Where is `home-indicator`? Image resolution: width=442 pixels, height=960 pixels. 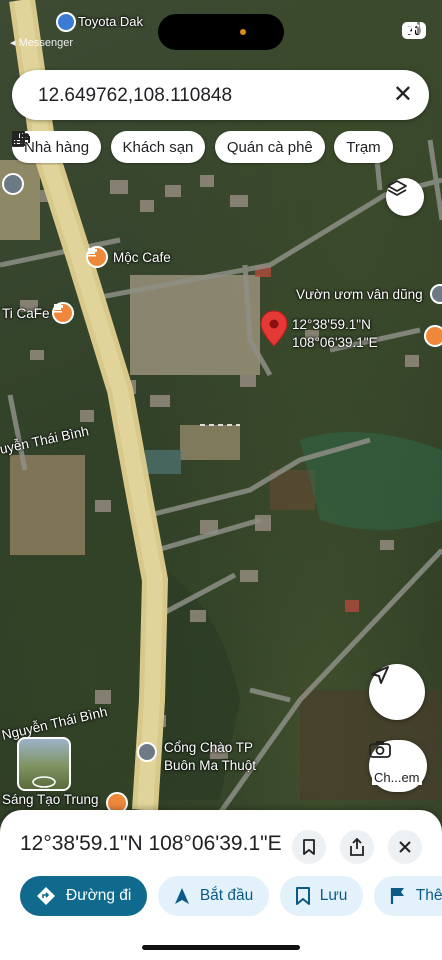
home-indicator is located at coordinates (221, 947).